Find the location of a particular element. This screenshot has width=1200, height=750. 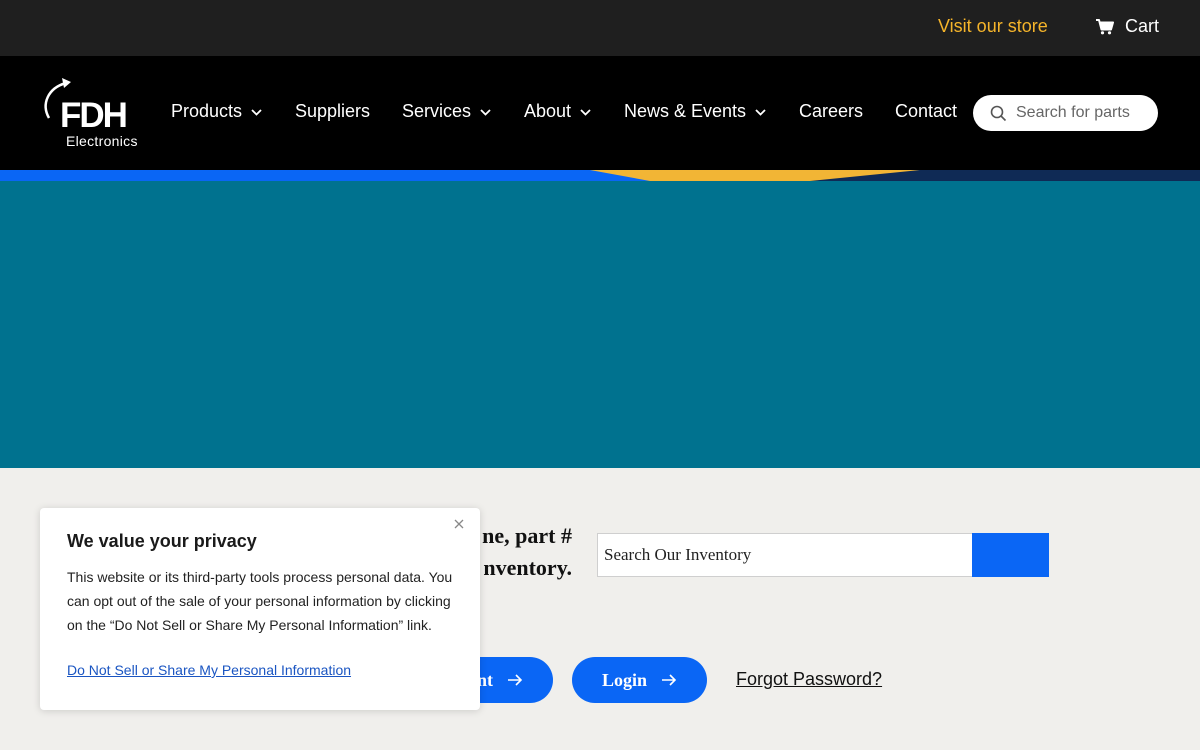

forgot-password-link: Forgot Password? is located at coordinates (809, 679).